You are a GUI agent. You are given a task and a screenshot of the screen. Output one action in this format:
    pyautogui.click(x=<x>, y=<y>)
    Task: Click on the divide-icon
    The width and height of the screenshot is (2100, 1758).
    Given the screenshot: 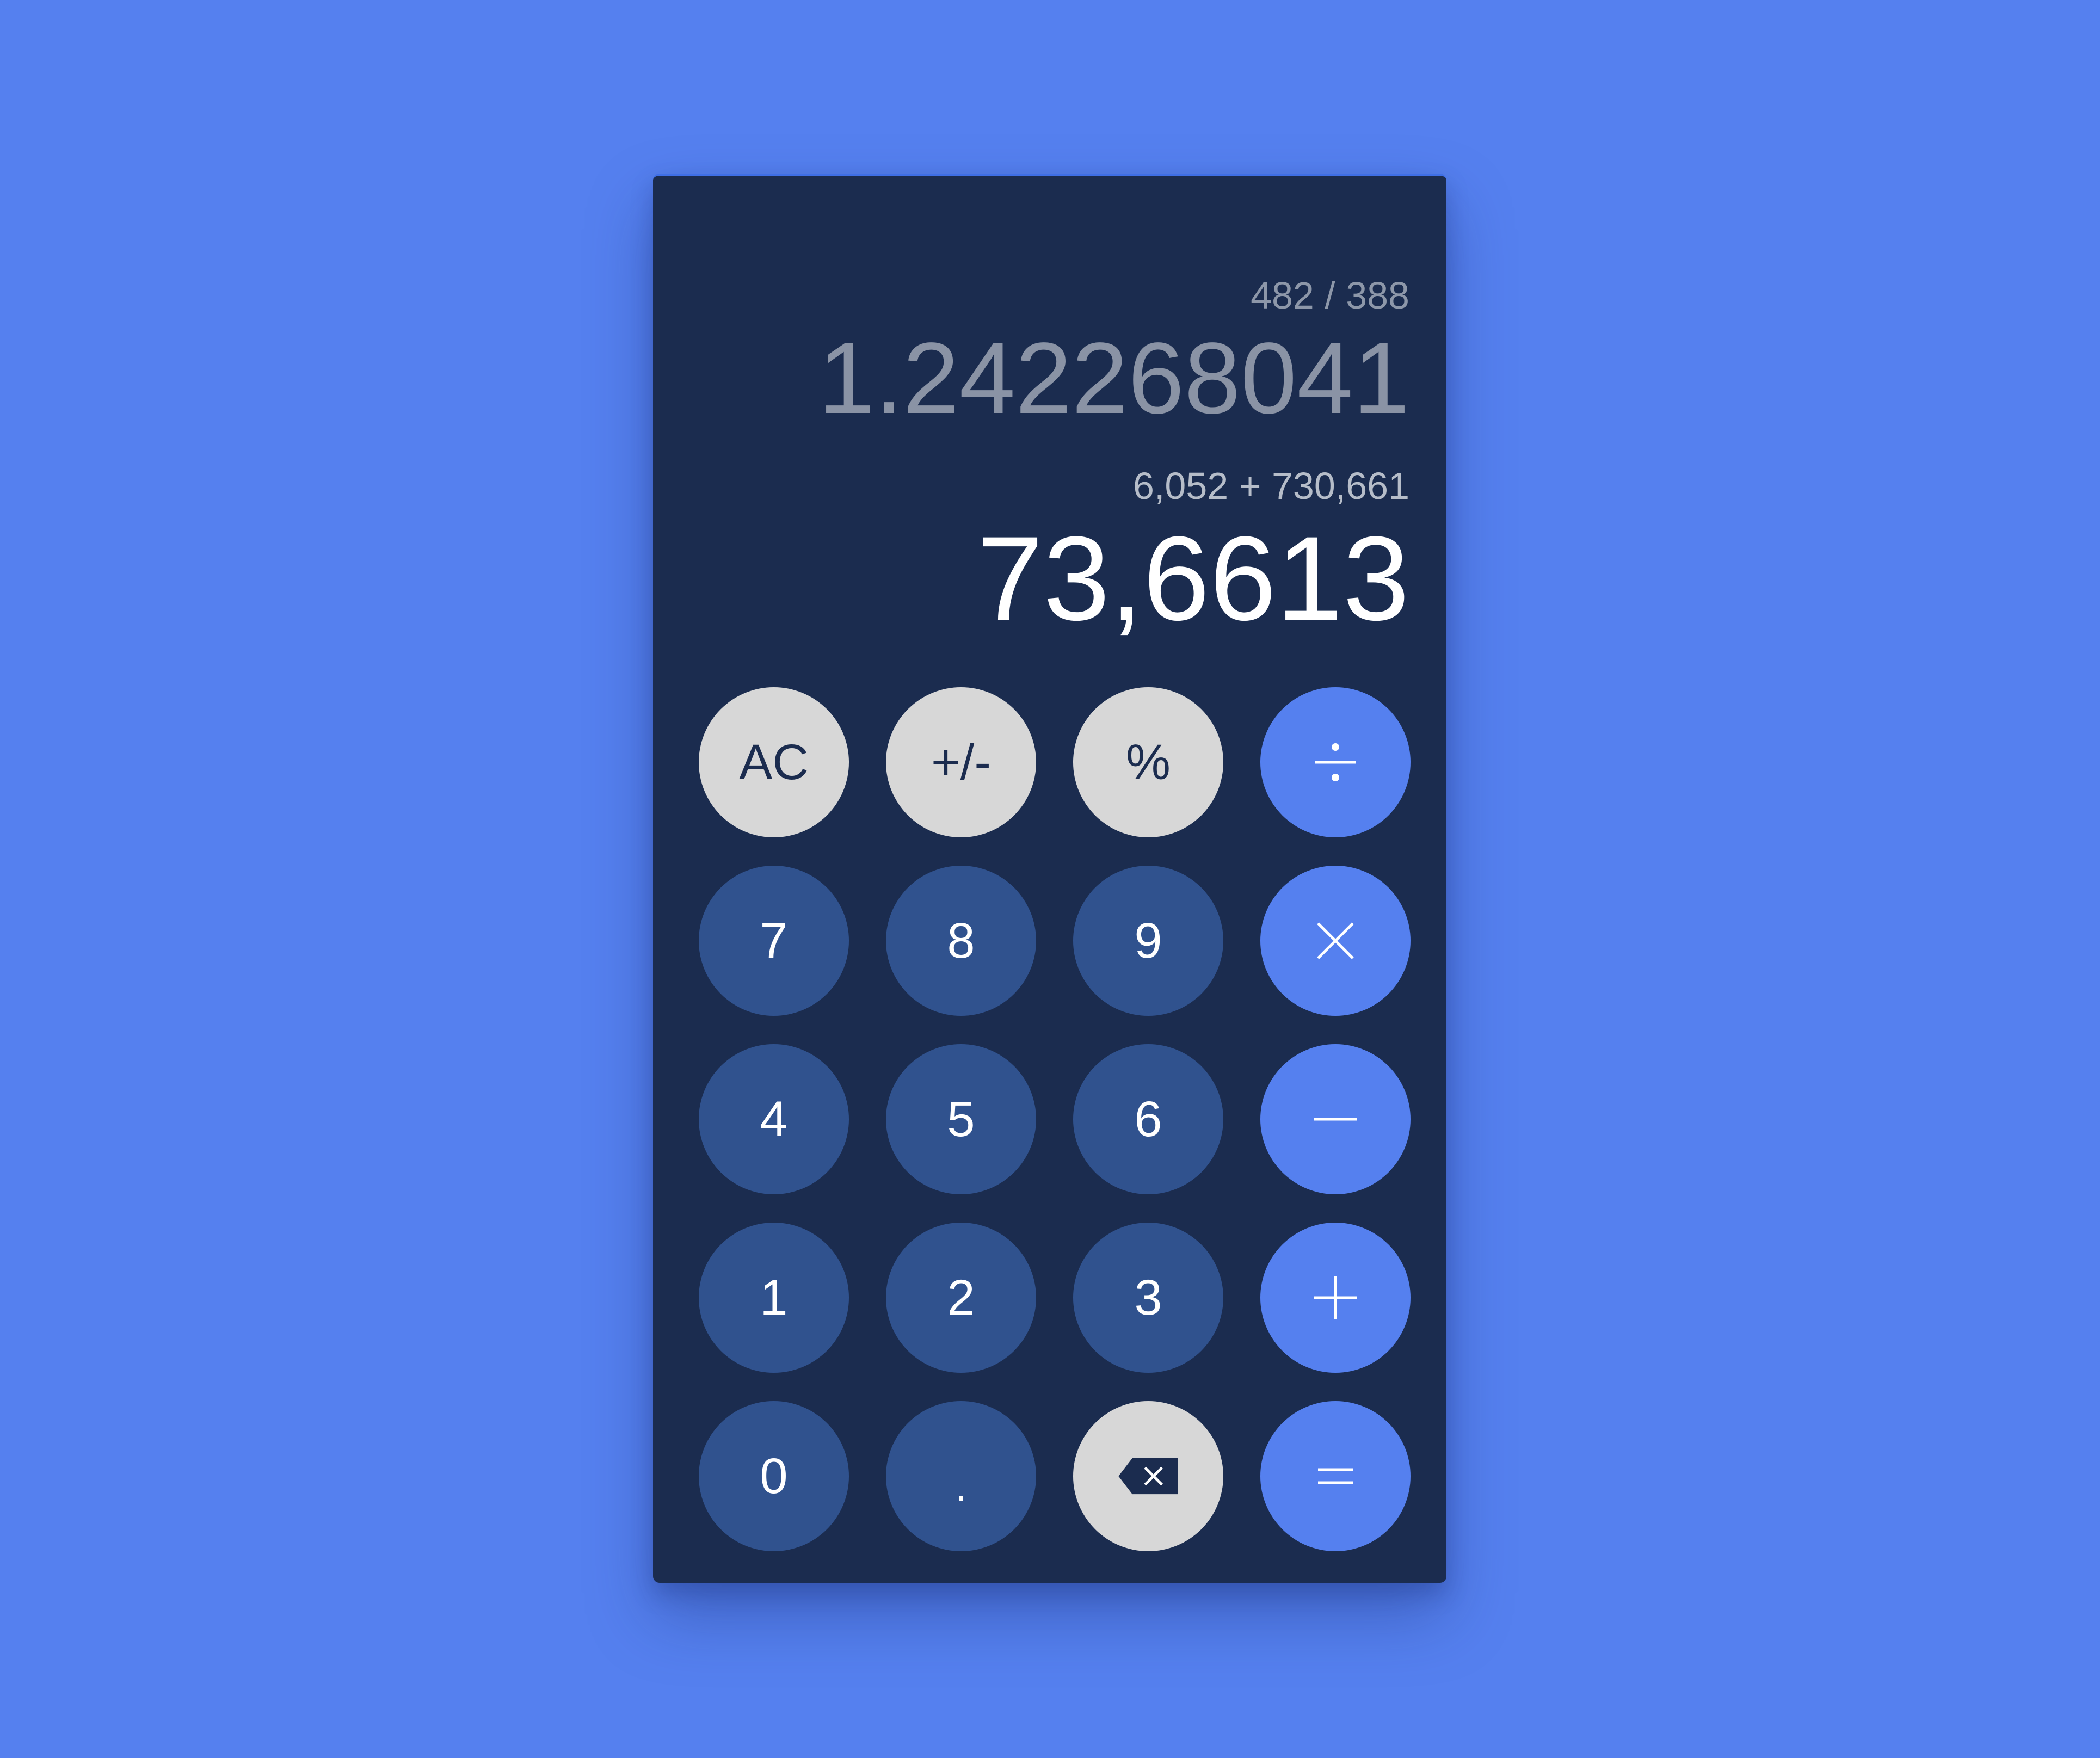 What is the action you would take?
    pyautogui.click(x=1335, y=762)
    